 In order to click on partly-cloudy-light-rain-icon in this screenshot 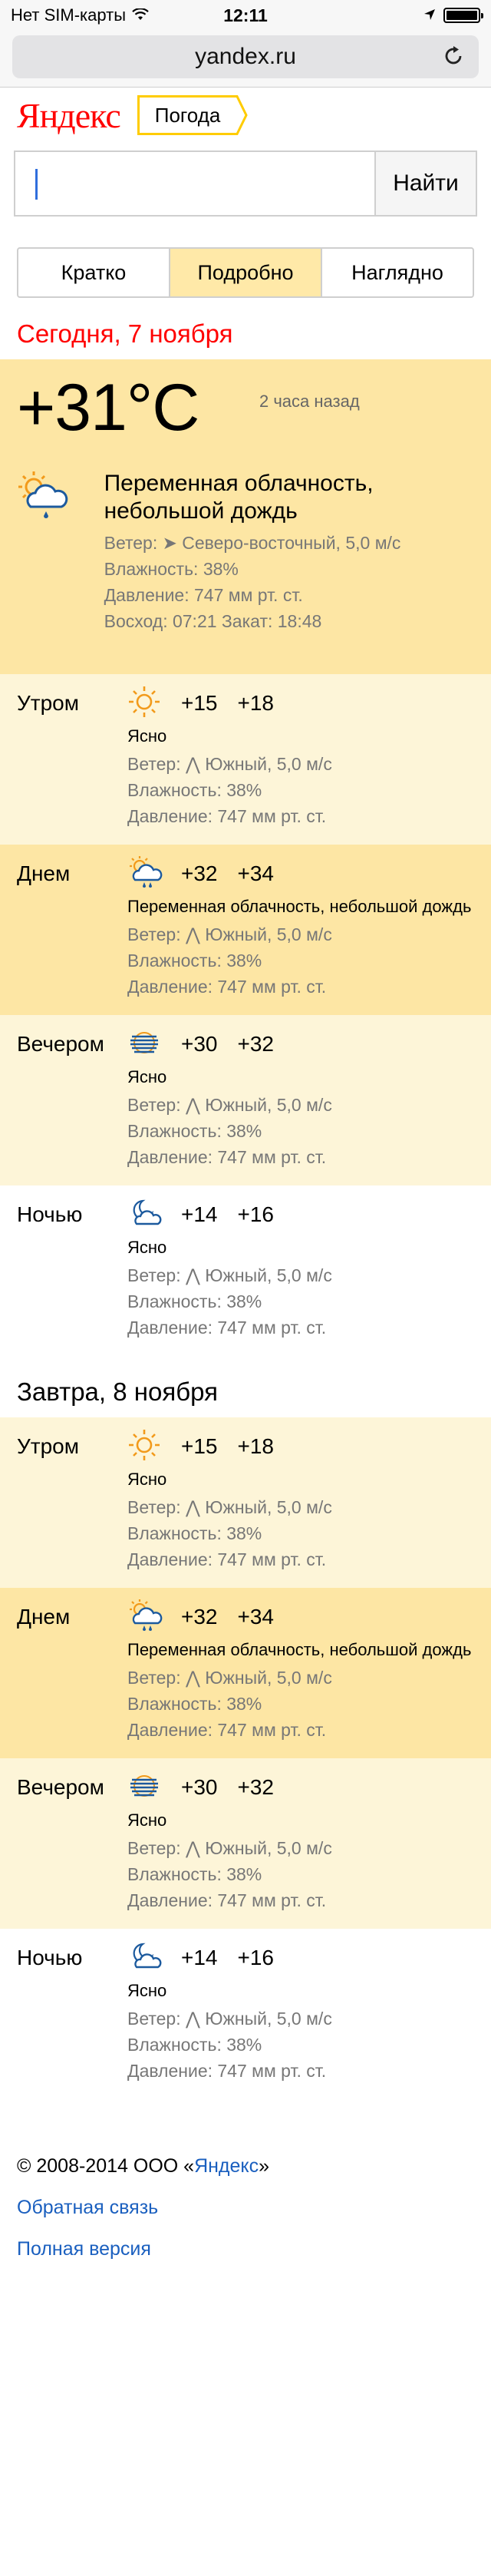, I will do `click(61, 552)`.